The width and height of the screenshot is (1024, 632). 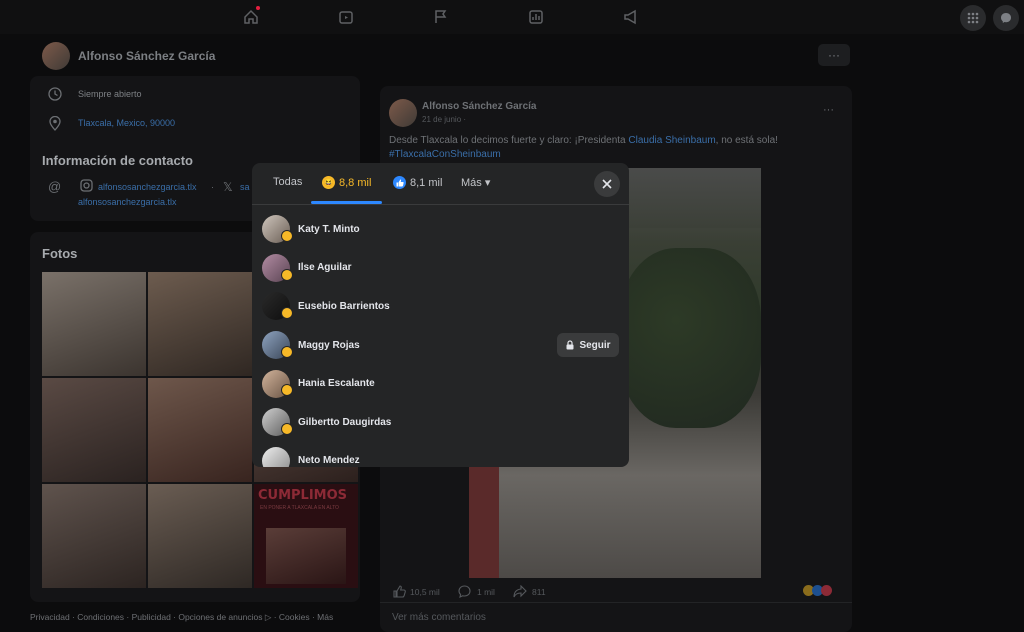 I want to click on photos-title: Fotos, so click(x=60, y=253).